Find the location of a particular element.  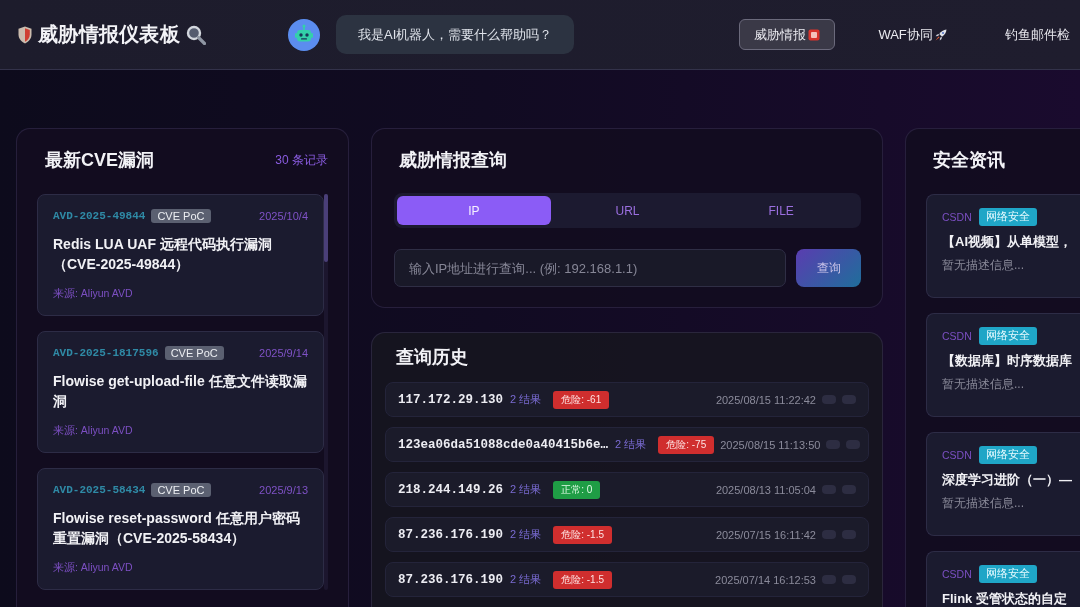

panel-title: 安全资讯 is located at coordinates (969, 160).